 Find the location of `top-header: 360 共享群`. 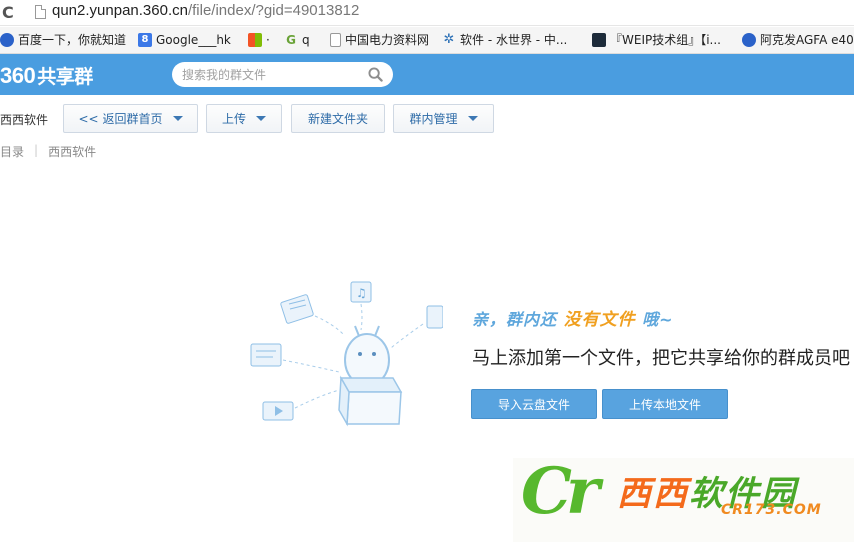

top-header: 360 共享群 is located at coordinates (427, 74).